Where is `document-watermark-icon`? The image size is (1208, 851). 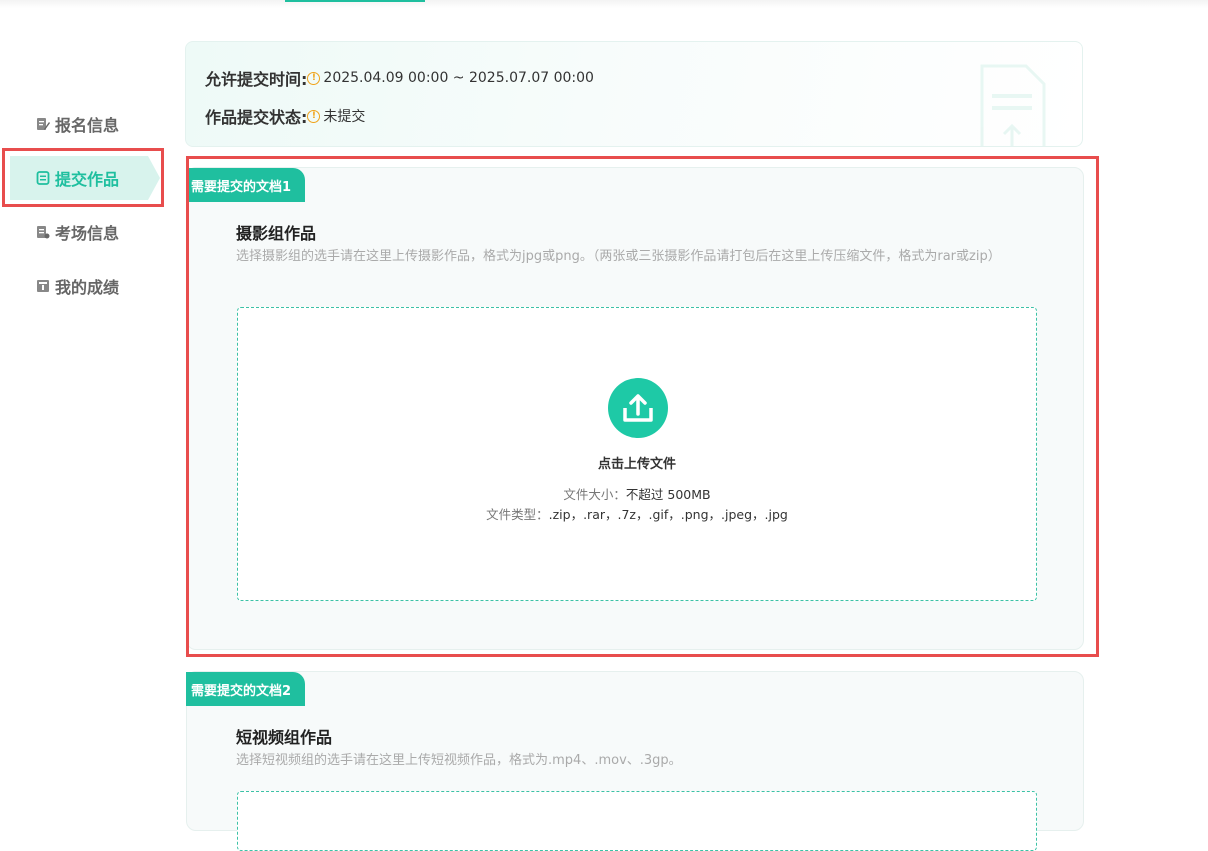
document-watermark-icon is located at coordinates (1012, 105).